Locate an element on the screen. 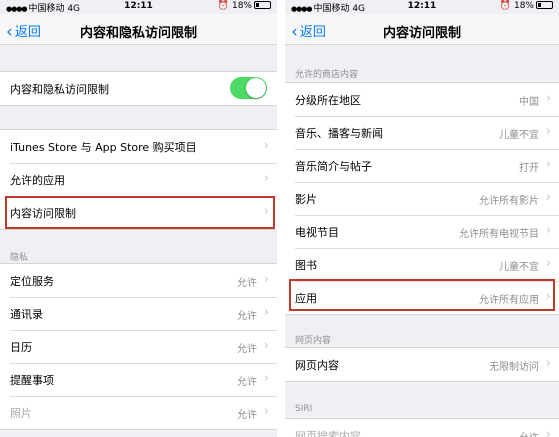  list-item-allowed-apps: 允许的应用 › is located at coordinates (138, 179).